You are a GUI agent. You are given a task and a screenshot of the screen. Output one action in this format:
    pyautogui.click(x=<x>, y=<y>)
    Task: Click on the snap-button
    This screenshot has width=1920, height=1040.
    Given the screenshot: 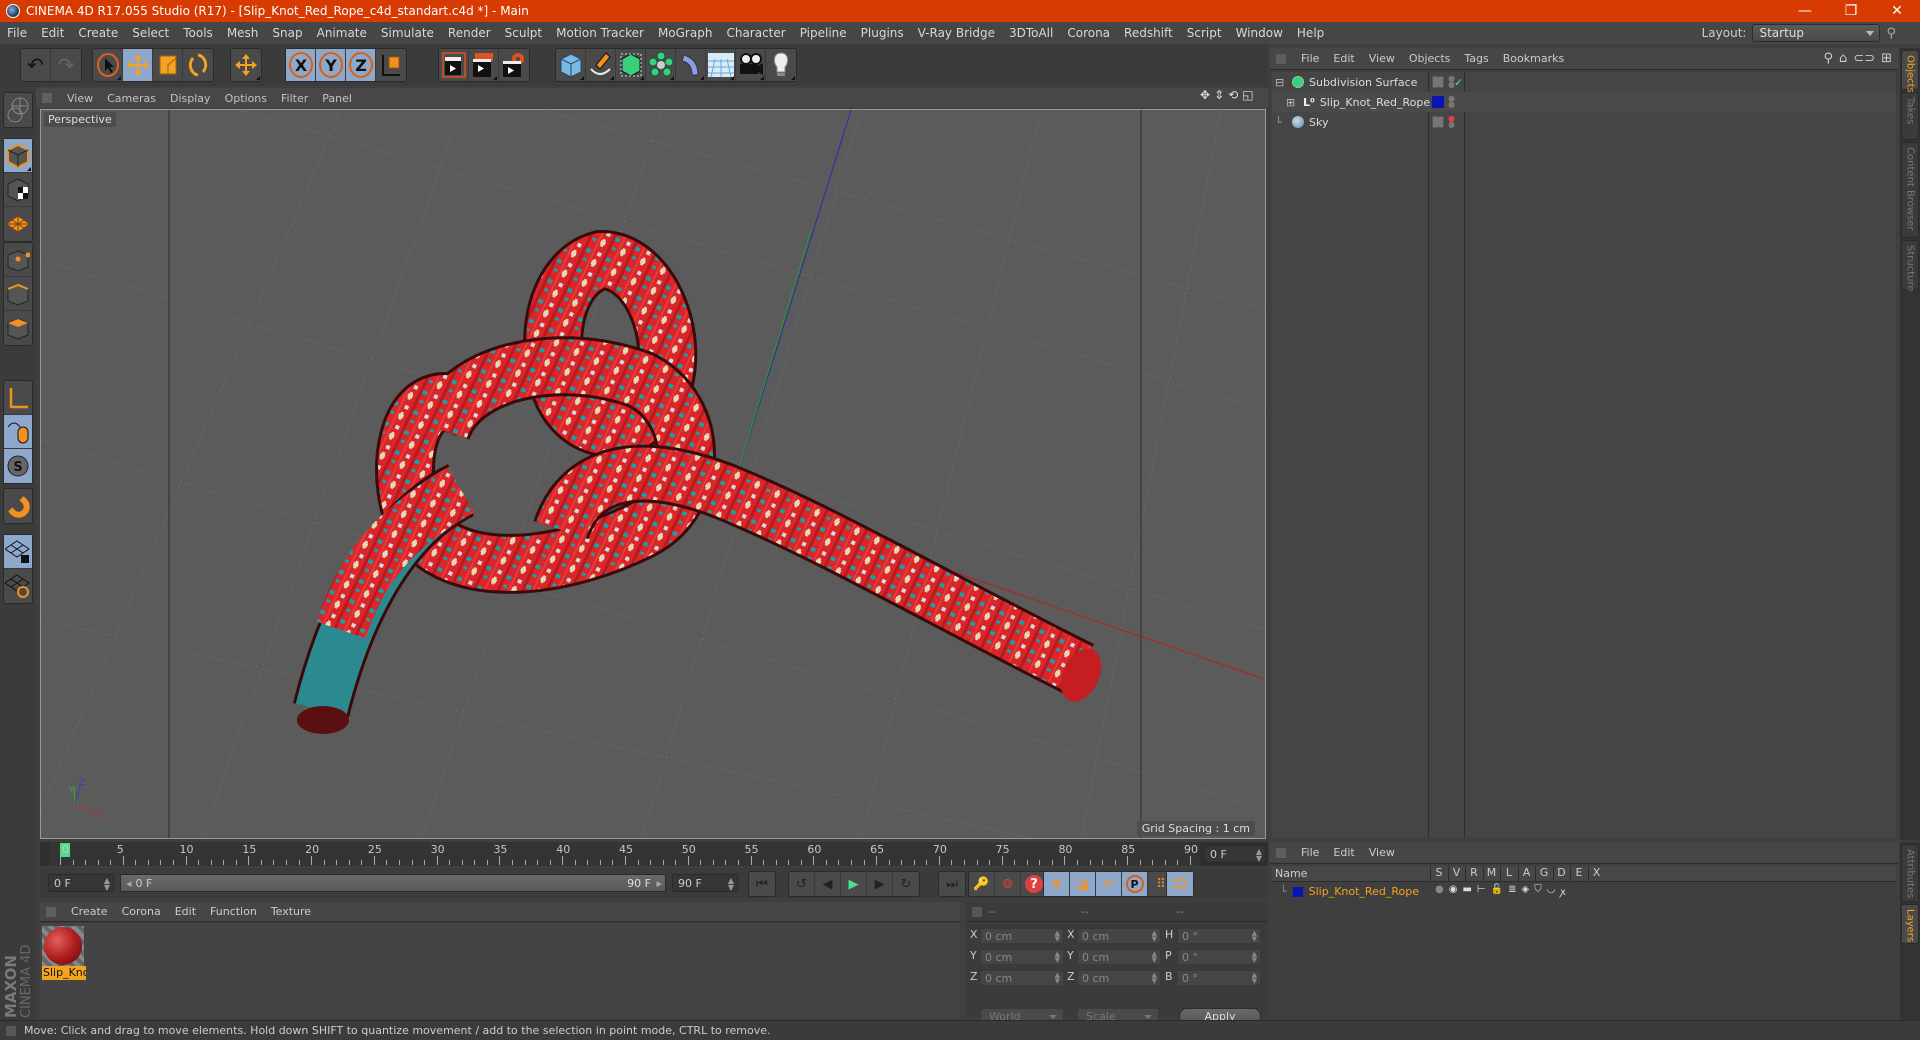 What is the action you would take?
    pyautogui.click(x=18, y=506)
    